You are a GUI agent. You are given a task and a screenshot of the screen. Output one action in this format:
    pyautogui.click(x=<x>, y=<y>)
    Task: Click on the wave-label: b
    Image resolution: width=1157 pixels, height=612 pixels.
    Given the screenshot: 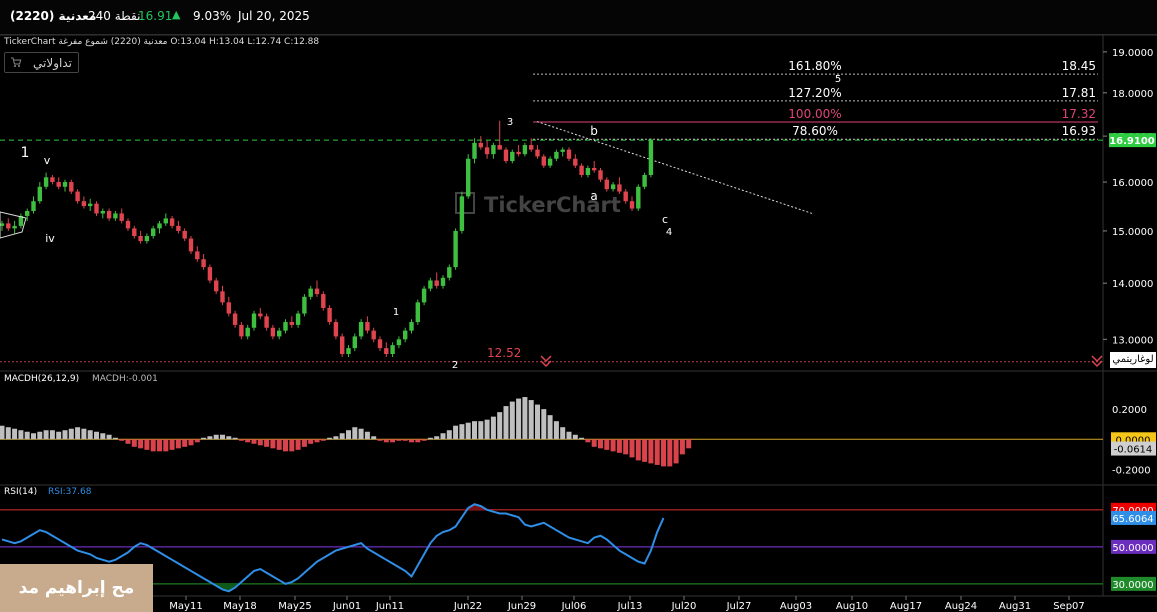 What is the action you would take?
    pyautogui.click(x=594, y=131)
    